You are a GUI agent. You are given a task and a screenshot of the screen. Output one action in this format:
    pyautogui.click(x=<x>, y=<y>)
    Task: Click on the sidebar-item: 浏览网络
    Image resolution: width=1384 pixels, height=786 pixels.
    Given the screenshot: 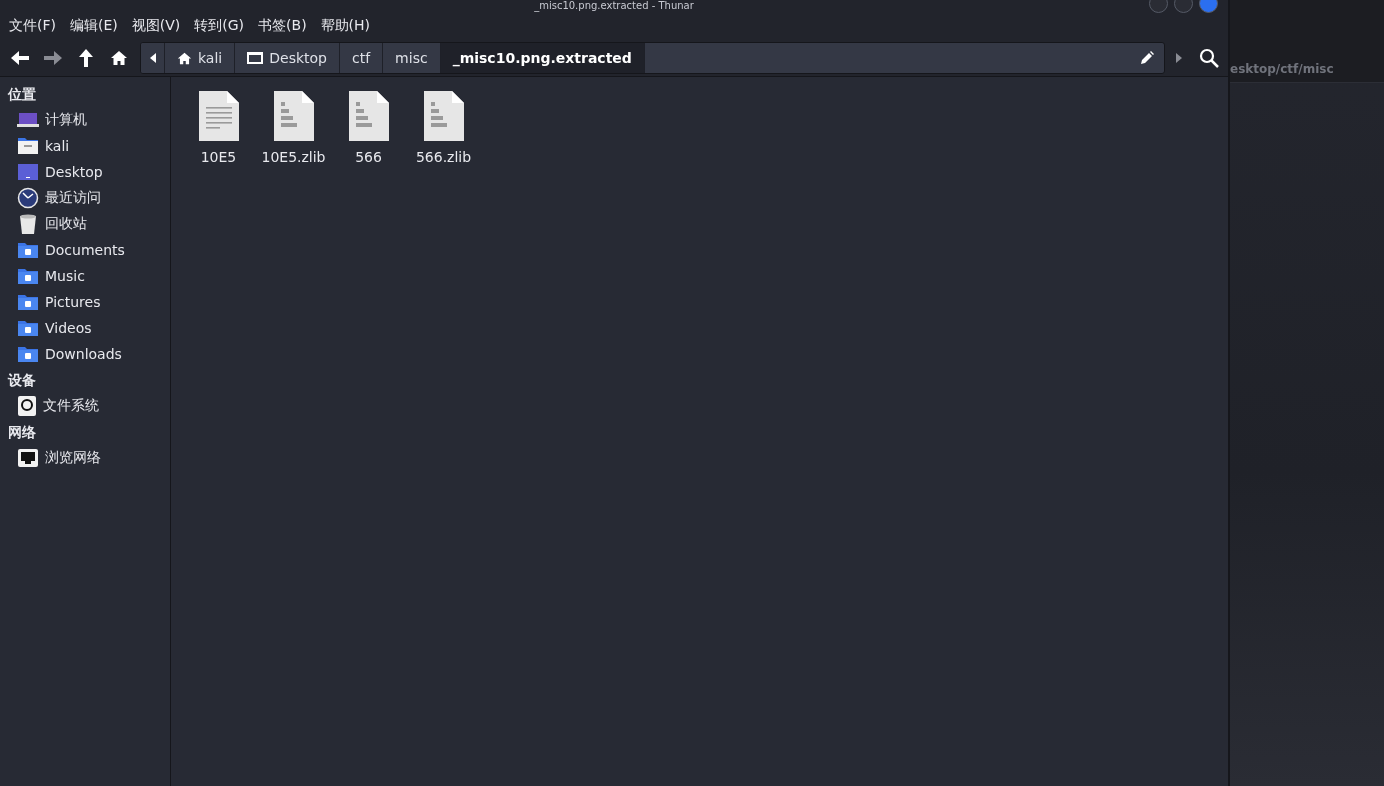 What is the action you would take?
    pyautogui.click(x=85, y=458)
    